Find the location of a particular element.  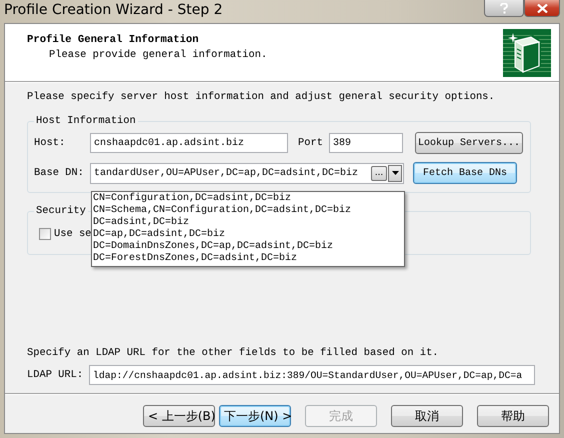

field-label: Port is located at coordinates (310, 143).